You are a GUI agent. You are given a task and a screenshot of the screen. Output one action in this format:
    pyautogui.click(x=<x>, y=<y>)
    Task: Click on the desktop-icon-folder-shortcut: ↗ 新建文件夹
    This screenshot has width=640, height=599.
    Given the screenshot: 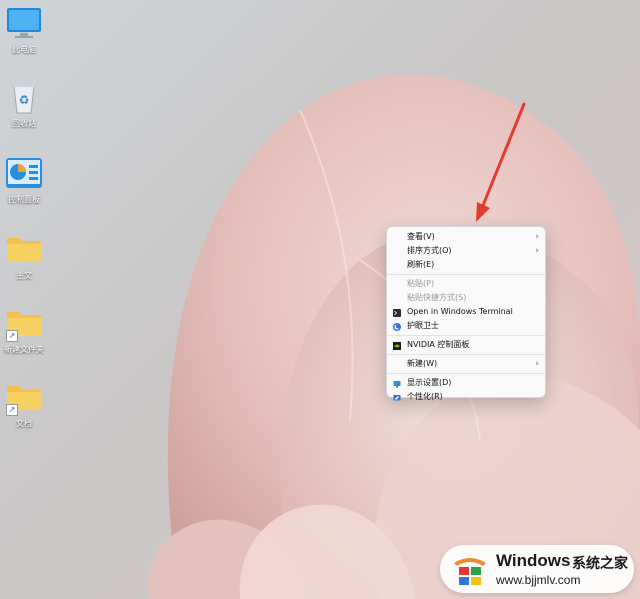 What is the action you would take?
    pyautogui.click(x=24, y=330)
    